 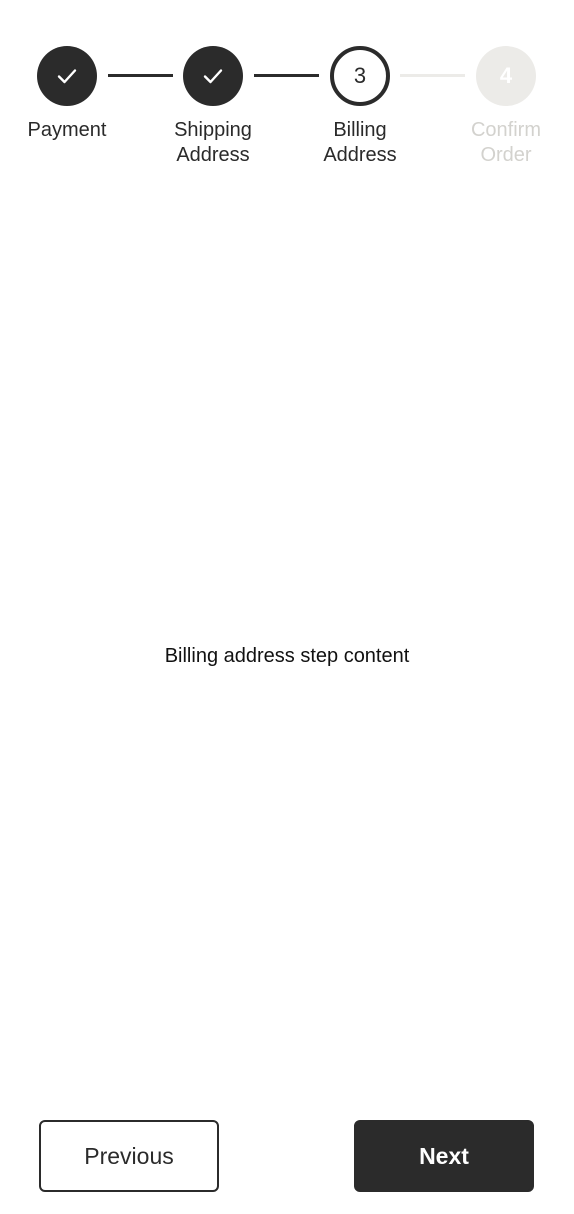 I want to click on step-shipping-address-indicator, so click(x=213, y=76).